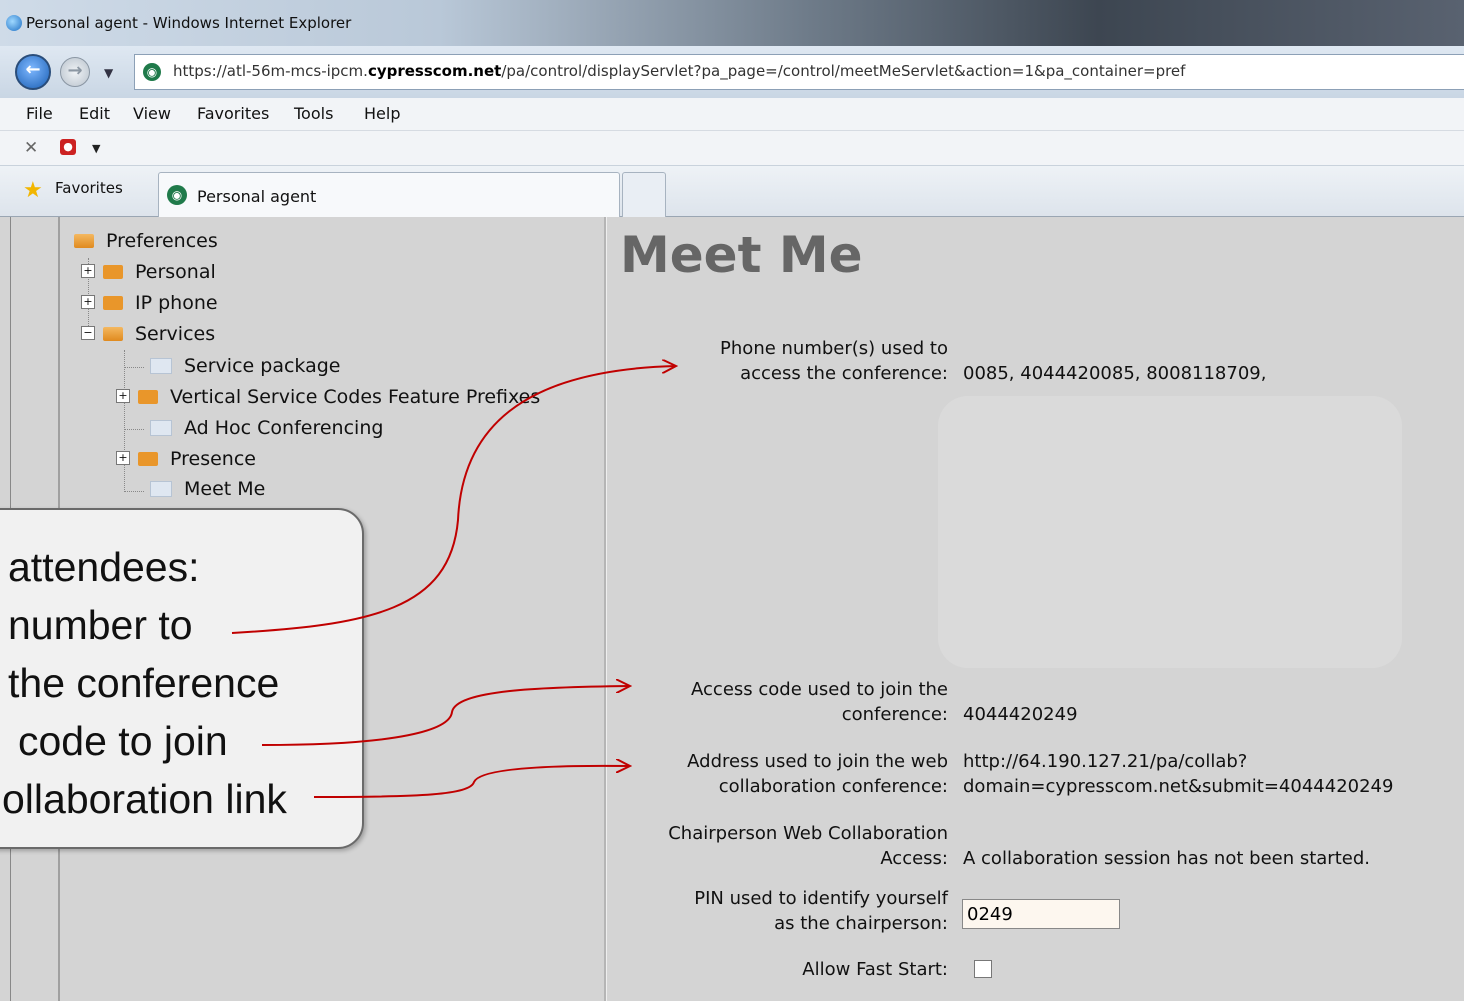  Describe the element at coordinates (96, 148) in the screenshot. I see `pdf-dropdown-icon: ▼` at that location.